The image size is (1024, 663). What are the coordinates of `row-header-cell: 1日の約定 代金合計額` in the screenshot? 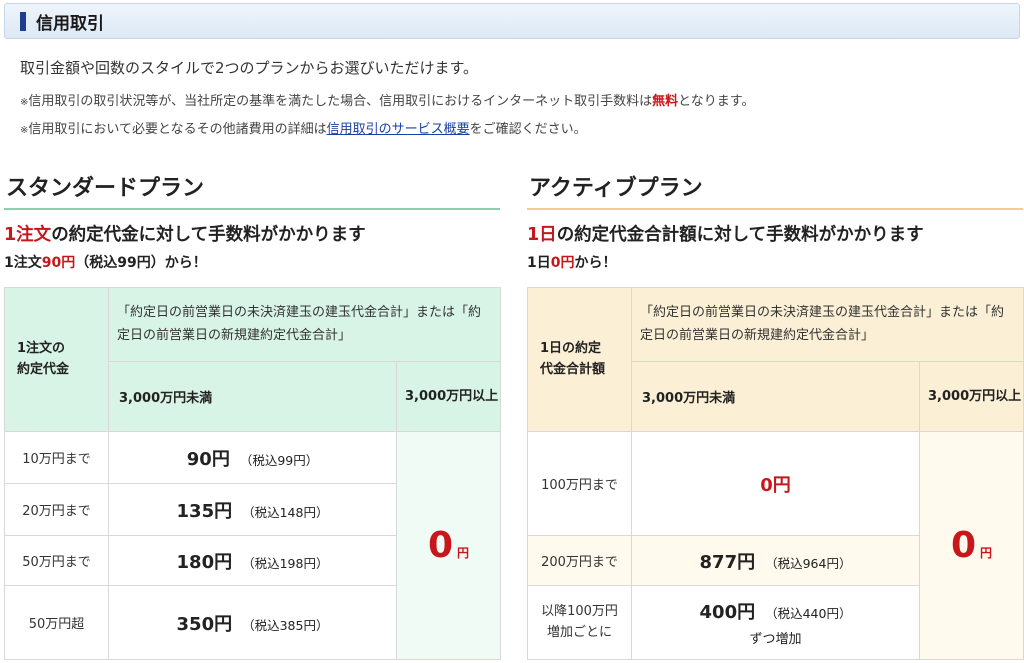 It's located at (579, 359).